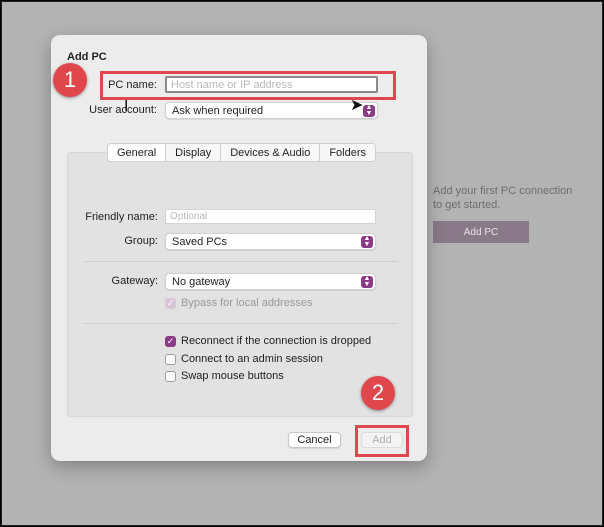  What do you see at coordinates (348, 152) in the screenshot?
I see `tab-folders: Folders` at bounding box center [348, 152].